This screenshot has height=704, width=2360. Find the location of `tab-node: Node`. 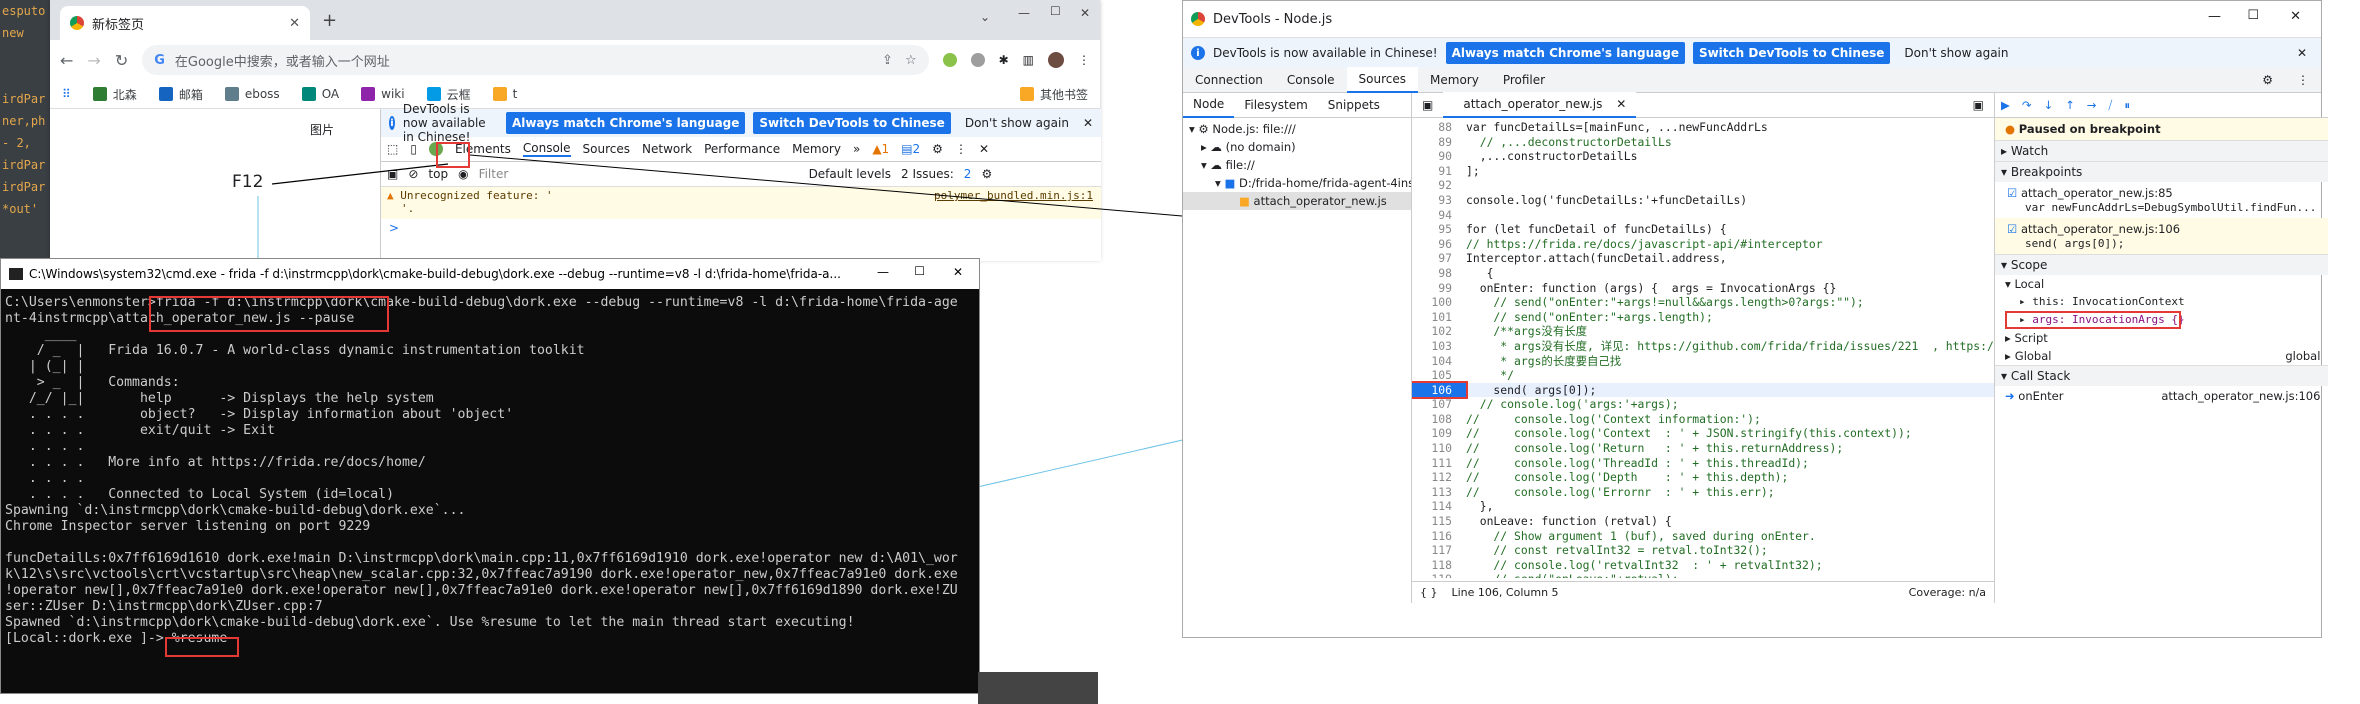

tab-node: Node is located at coordinates (1209, 105).